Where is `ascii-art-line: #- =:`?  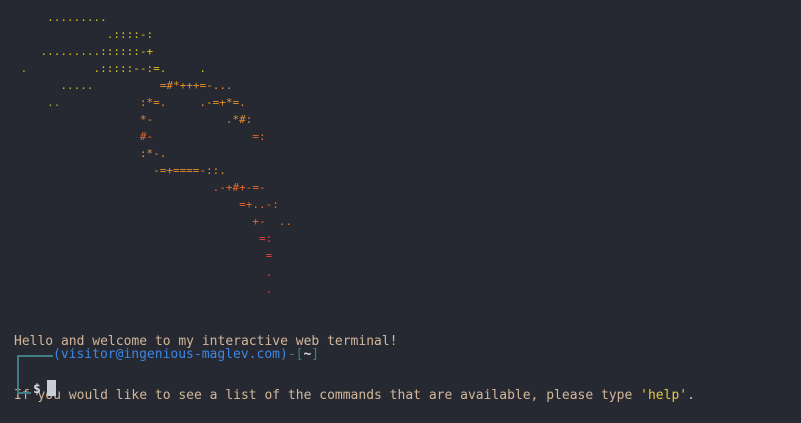
ascii-art-line: #- =: is located at coordinates (153, 136).